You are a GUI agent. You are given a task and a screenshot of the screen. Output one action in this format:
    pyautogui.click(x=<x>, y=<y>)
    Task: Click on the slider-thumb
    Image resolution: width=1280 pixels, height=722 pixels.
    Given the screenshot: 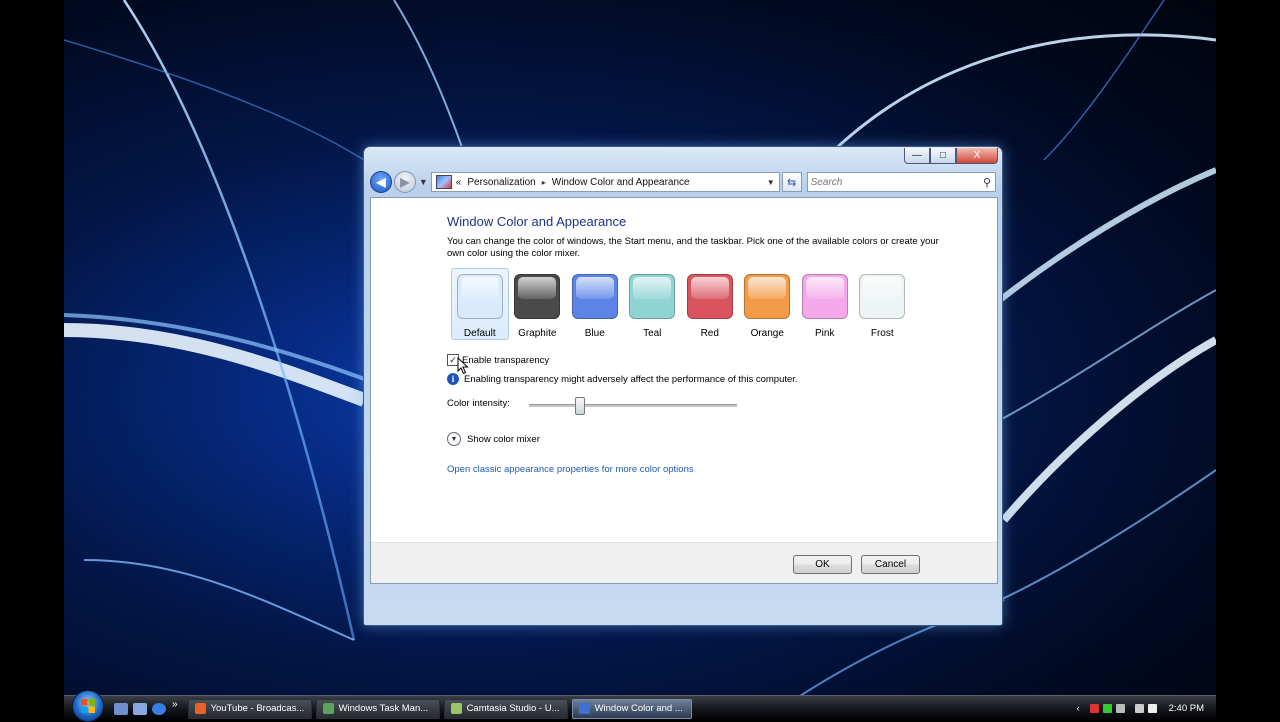 What is the action you would take?
    pyautogui.click(x=579, y=406)
    